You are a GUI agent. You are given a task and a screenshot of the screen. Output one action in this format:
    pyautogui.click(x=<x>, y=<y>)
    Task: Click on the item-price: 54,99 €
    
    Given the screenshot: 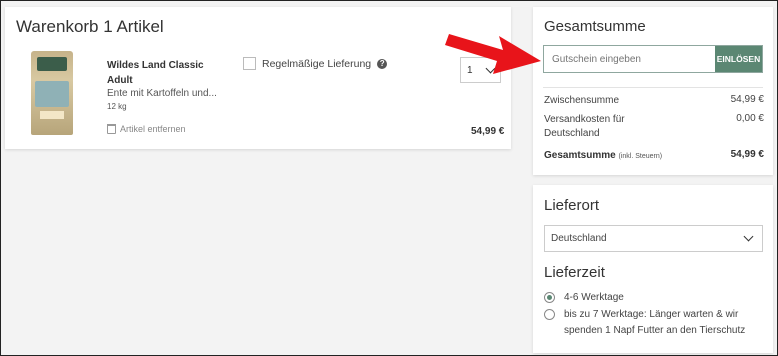 What is the action you would take?
    pyautogui.click(x=488, y=131)
    